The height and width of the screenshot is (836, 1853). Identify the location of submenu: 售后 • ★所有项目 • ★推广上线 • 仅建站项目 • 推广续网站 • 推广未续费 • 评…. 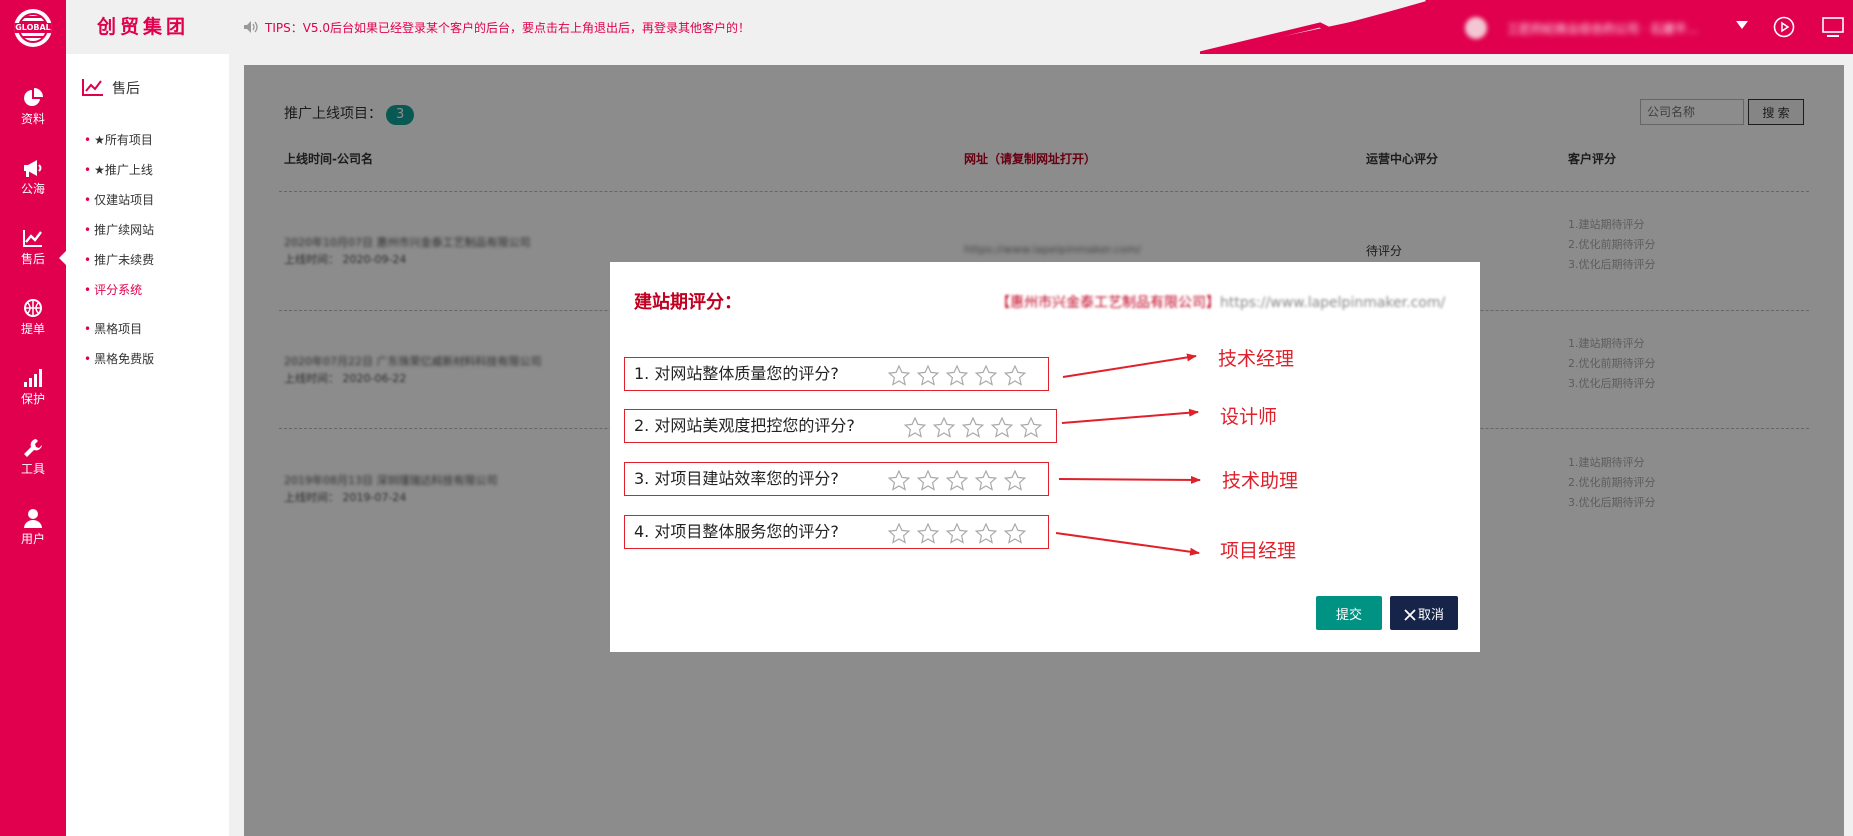
(147, 445).